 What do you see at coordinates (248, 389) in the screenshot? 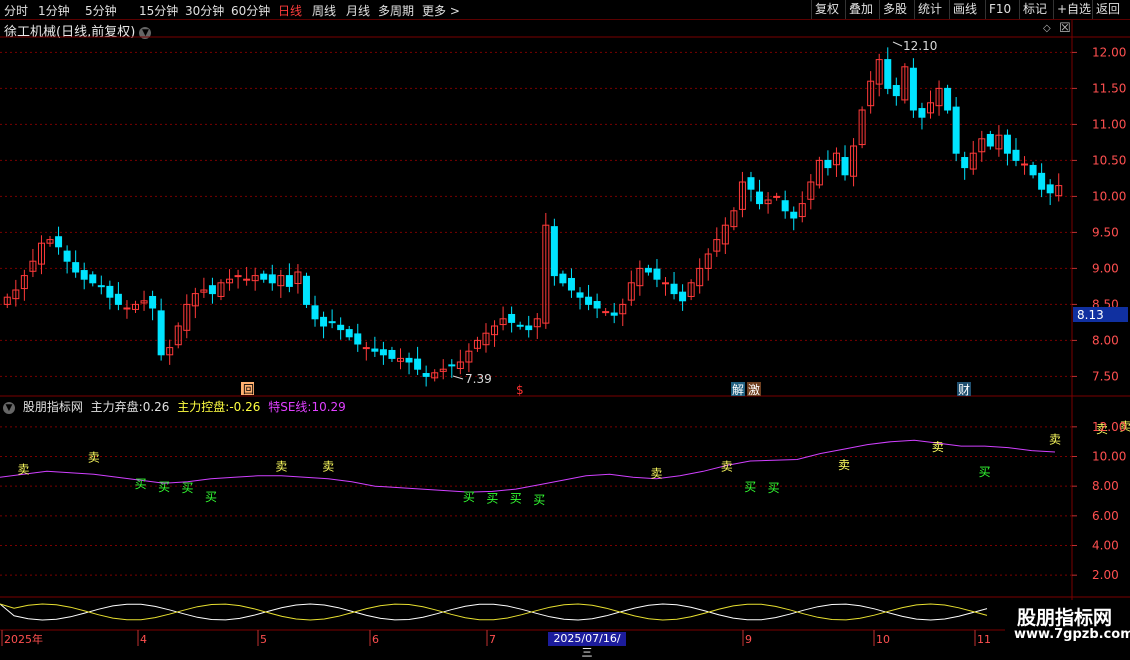
I see `event-marker-back: 回` at bounding box center [248, 389].